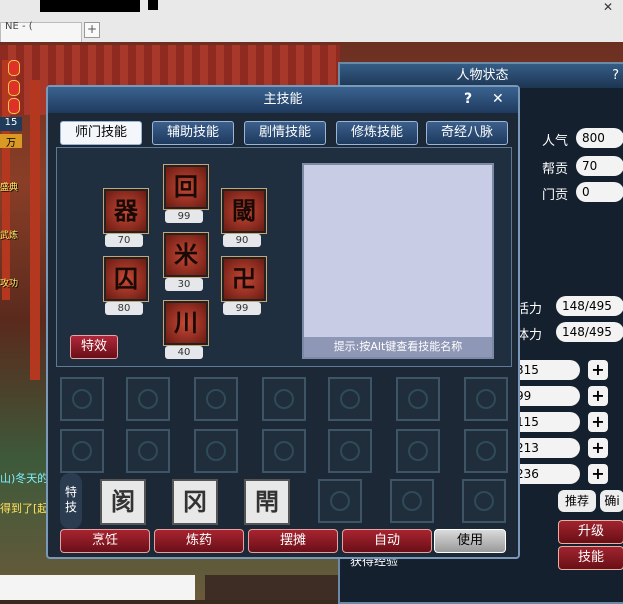 The height and width of the screenshot is (604, 623). I want to click on scene-pillar, so click(35, 230).